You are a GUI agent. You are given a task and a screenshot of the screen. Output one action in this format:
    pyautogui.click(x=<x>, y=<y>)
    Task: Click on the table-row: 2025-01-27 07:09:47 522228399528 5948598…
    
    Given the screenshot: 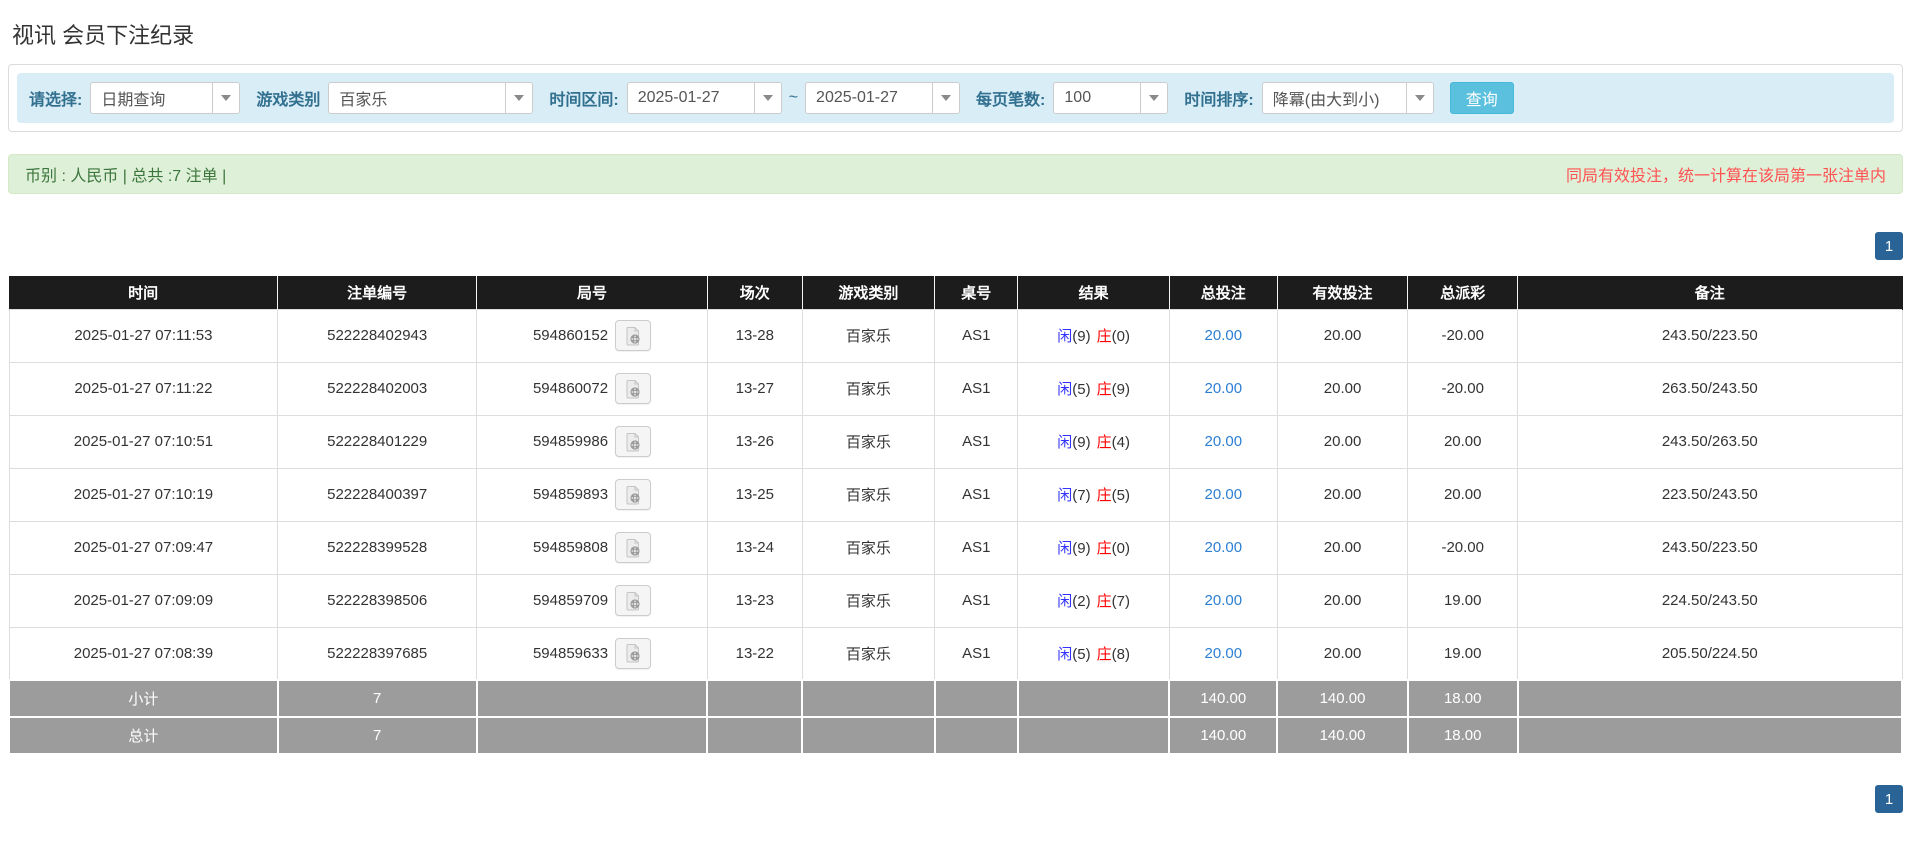 What is the action you would take?
    pyautogui.click(x=955, y=547)
    